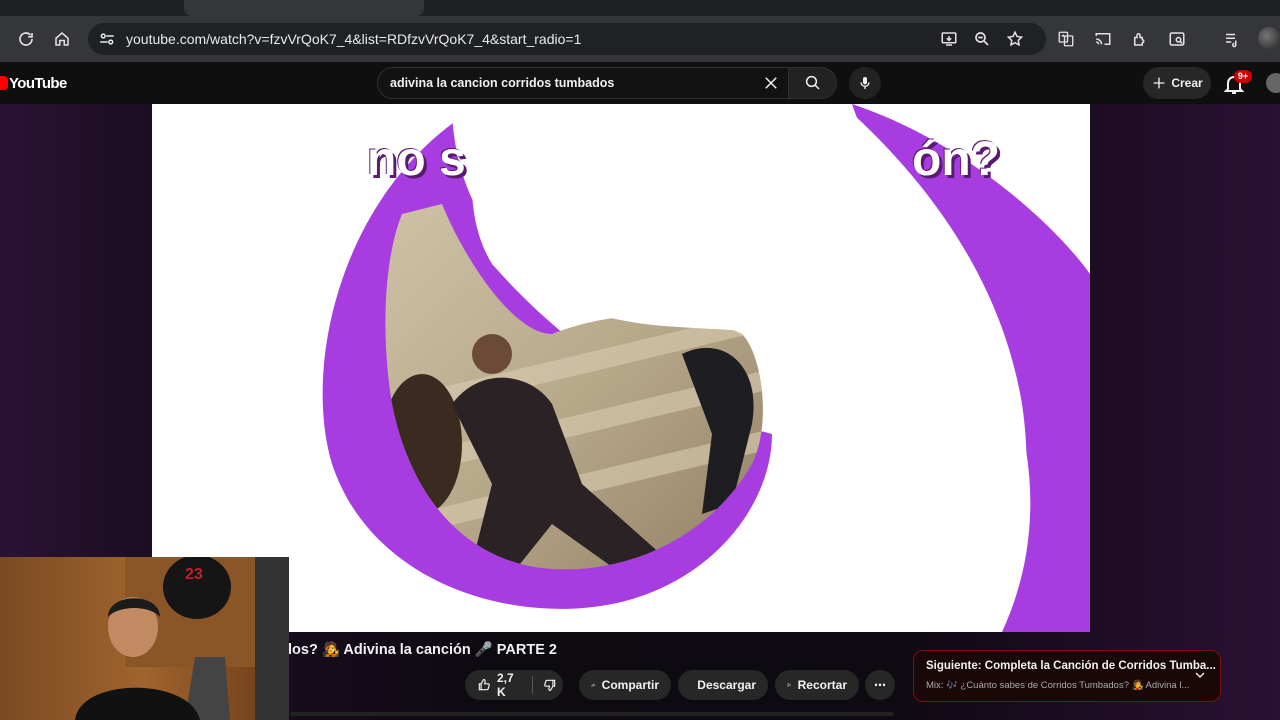 The height and width of the screenshot is (720, 1280). I want to click on create-button: Crear, so click(1177, 83).